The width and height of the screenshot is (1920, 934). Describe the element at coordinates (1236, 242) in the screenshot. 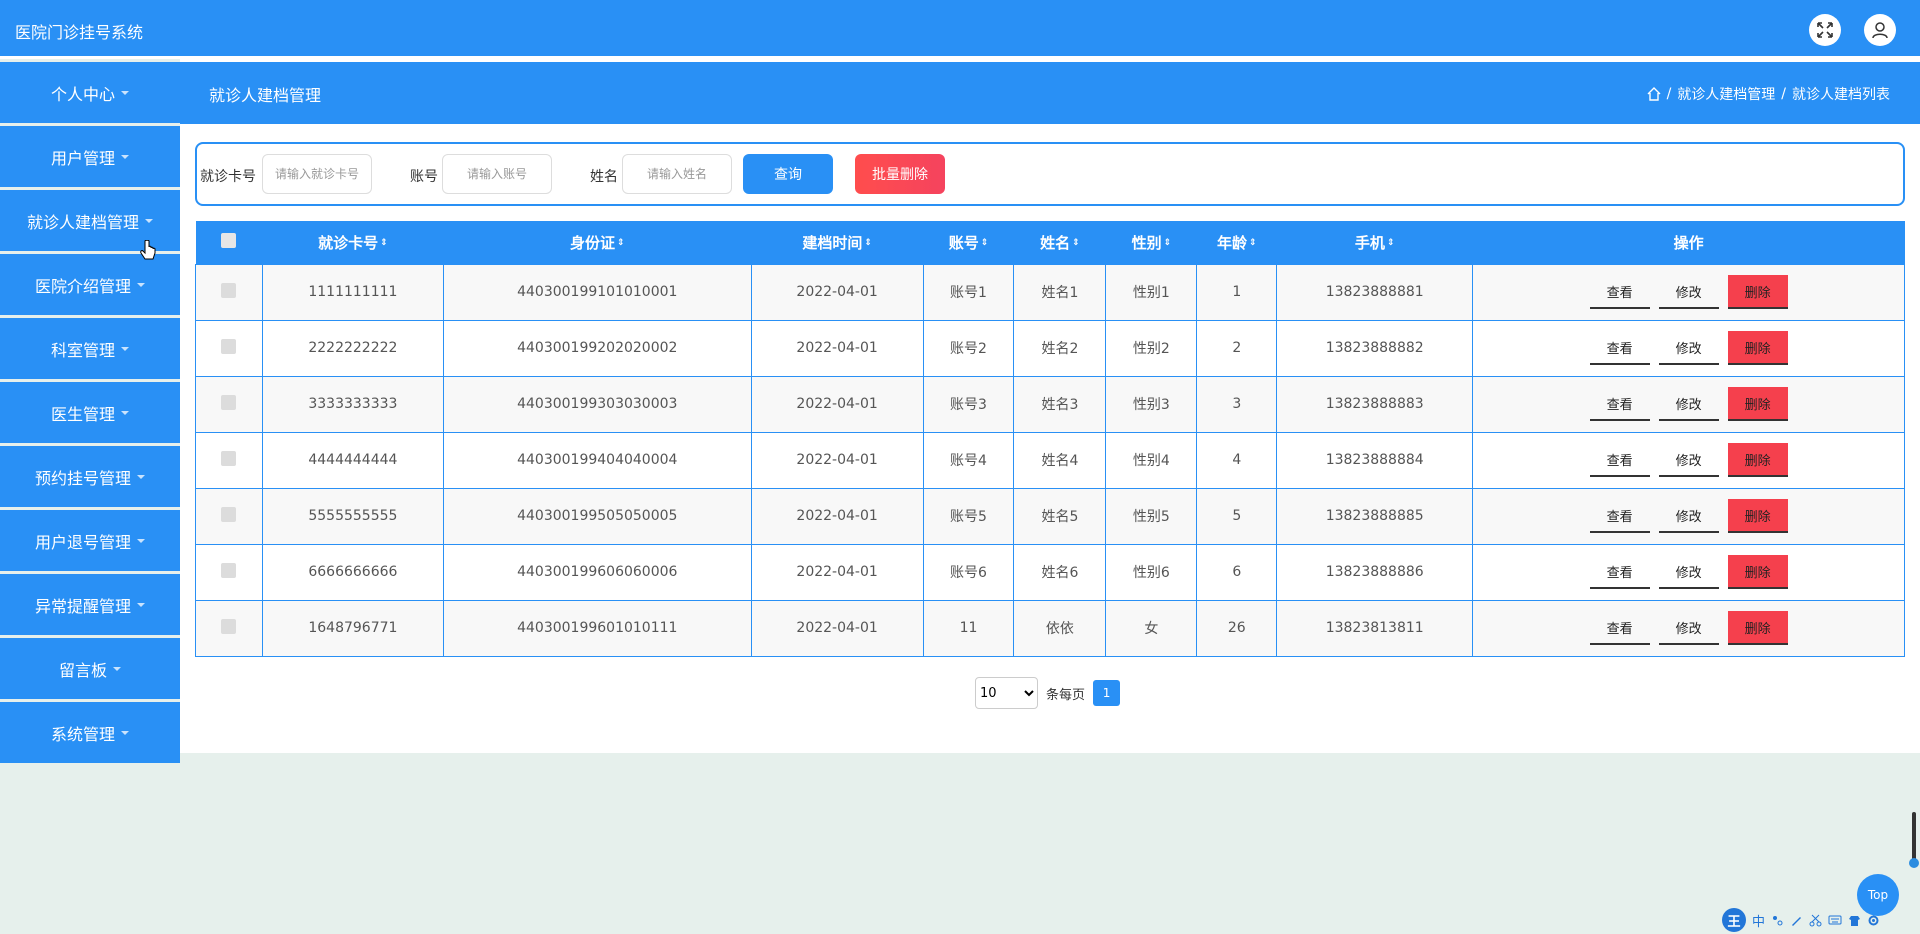

I see `column-header-age: 年龄 ⇕` at that location.